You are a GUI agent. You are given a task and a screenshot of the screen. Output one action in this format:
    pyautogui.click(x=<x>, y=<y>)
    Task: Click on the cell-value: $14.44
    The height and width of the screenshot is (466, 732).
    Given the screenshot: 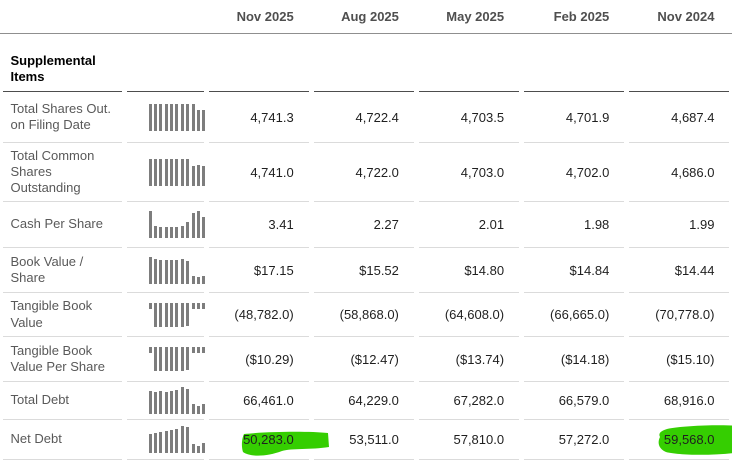 What is the action you would take?
    pyautogui.click(x=694, y=270)
    